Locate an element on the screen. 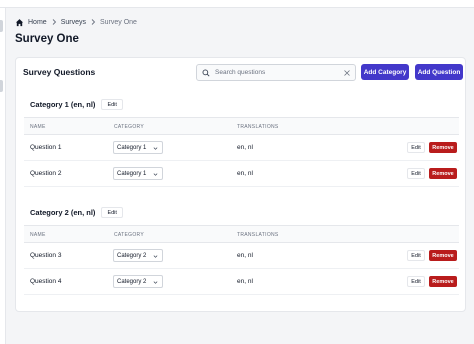 This screenshot has width=474, height=344. table-row: Question 3 Category 2 en, nl Edit Remove is located at coordinates (241, 256).